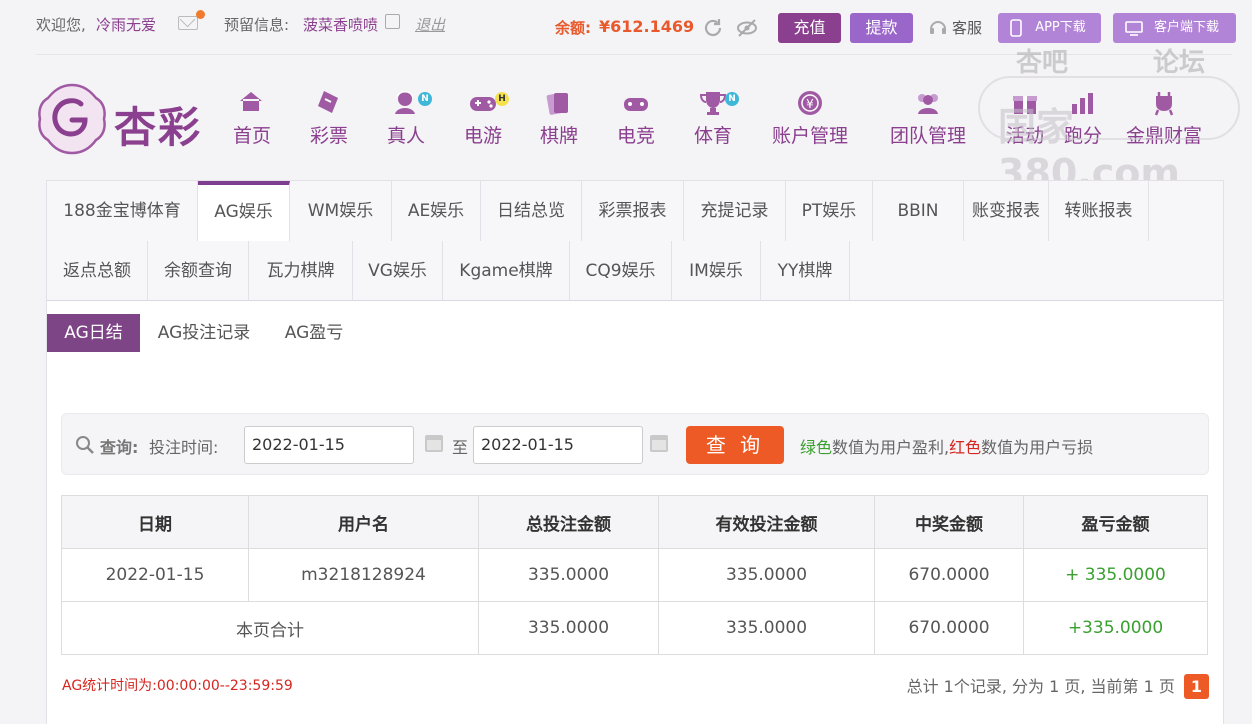  What do you see at coordinates (829, 211) in the screenshot?
I see `tab-7: PT娱乐` at bounding box center [829, 211].